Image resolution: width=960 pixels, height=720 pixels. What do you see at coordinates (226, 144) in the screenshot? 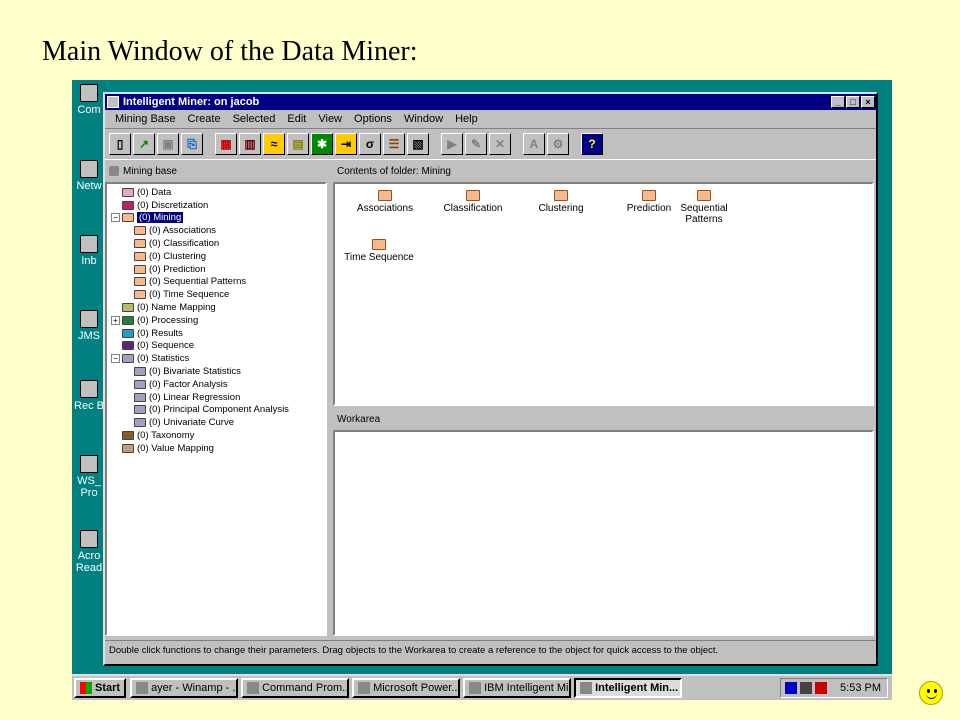
I see `data-icon: ▦` at bounding box center [226, 144].